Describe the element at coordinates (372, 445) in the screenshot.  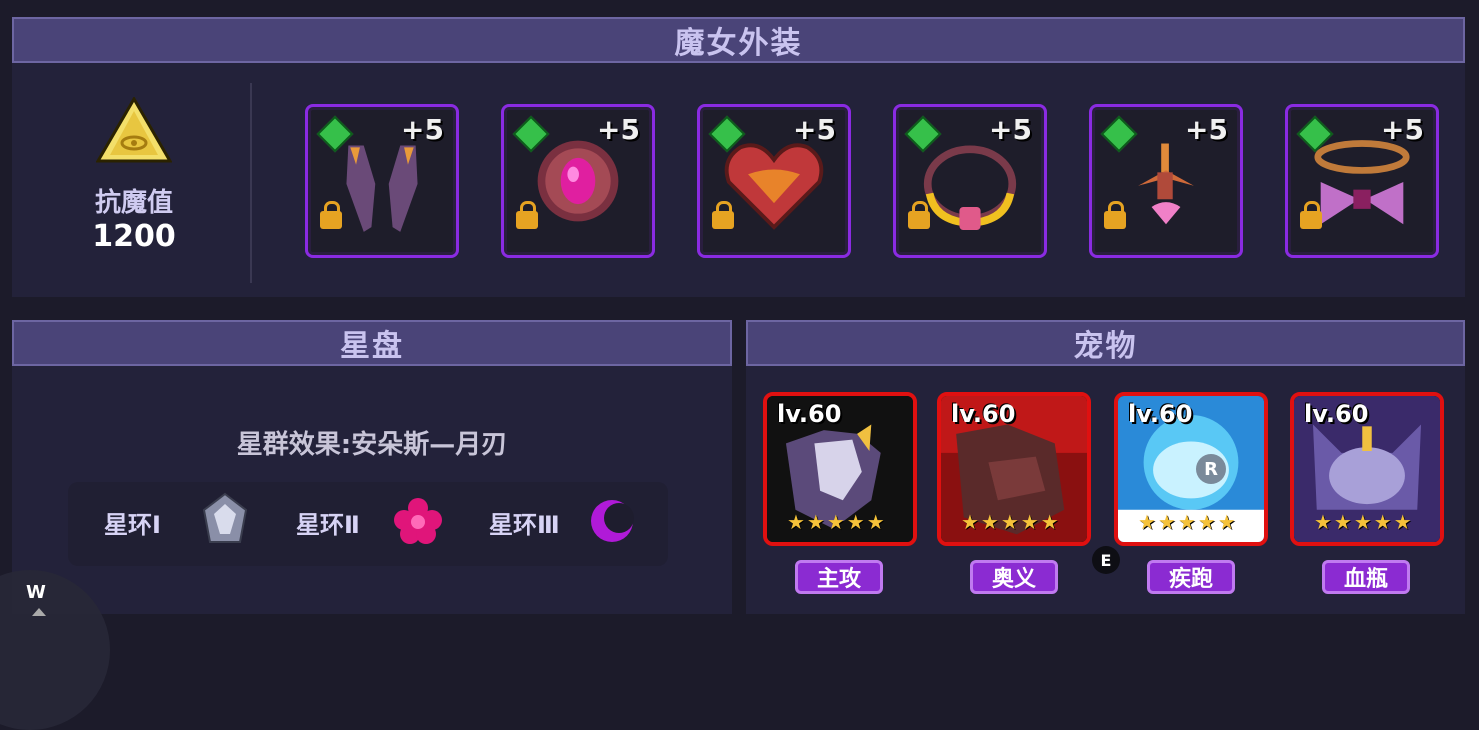
I see `star-group-effect: 星群效果:安朵斯—月刃` at that location.